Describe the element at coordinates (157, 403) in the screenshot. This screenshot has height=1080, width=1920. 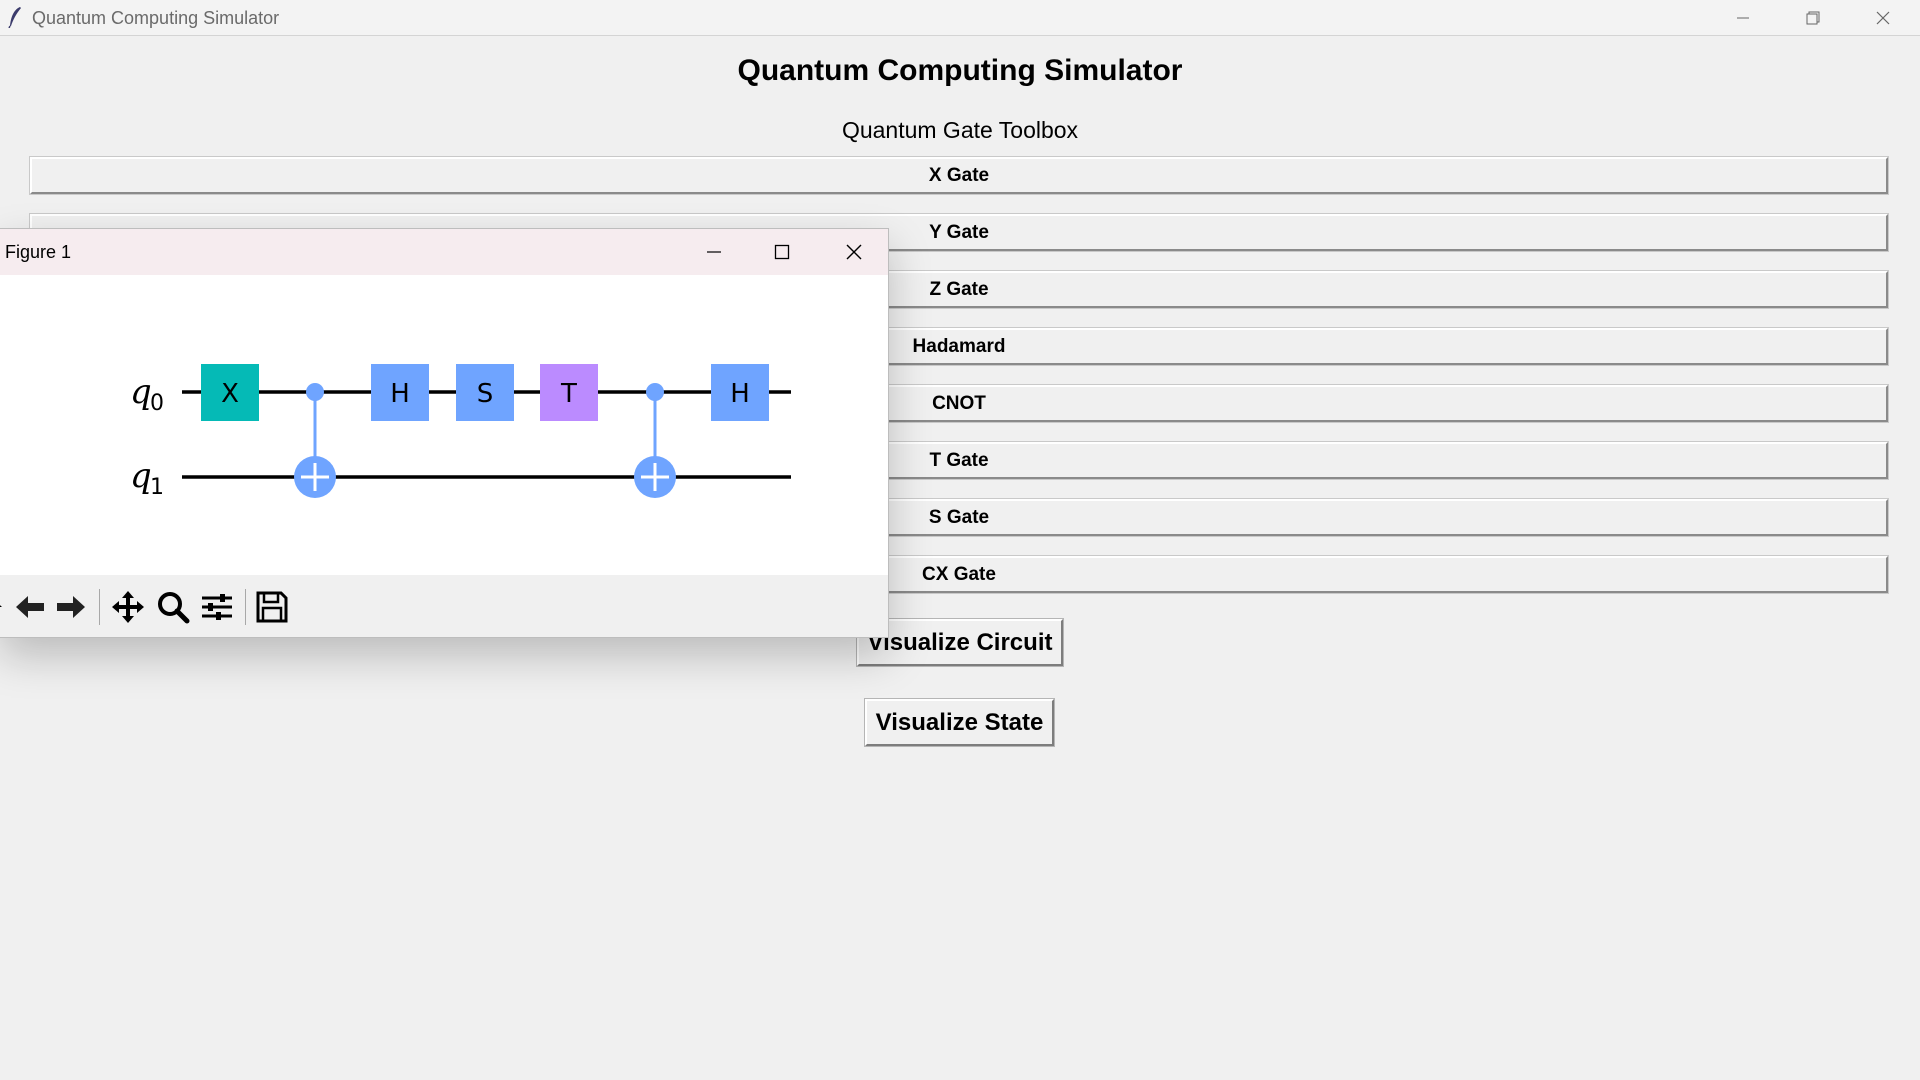
I see `q0-index: 0` at that location.